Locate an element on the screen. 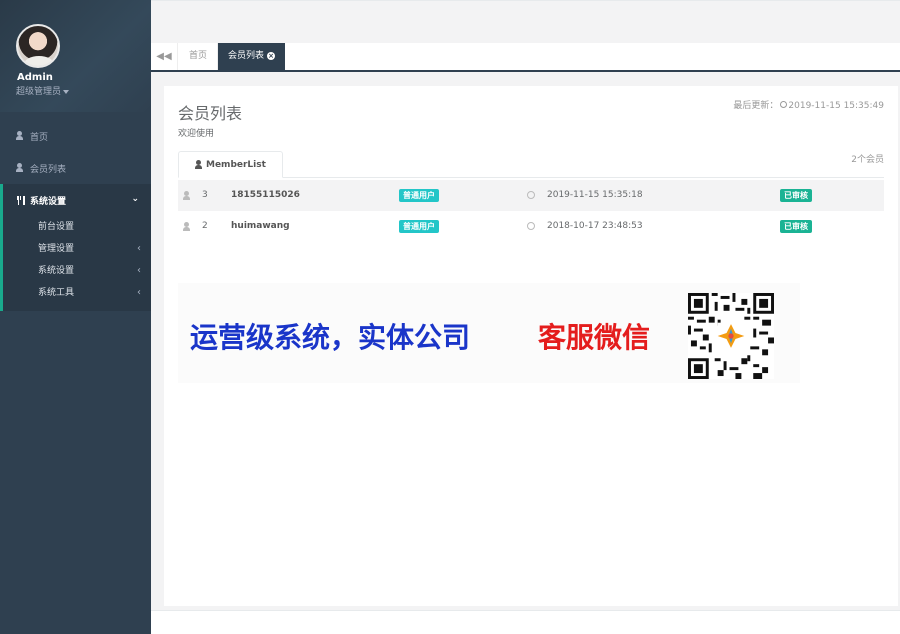  tab-label: 首页 is located at coordinates (198, 56).